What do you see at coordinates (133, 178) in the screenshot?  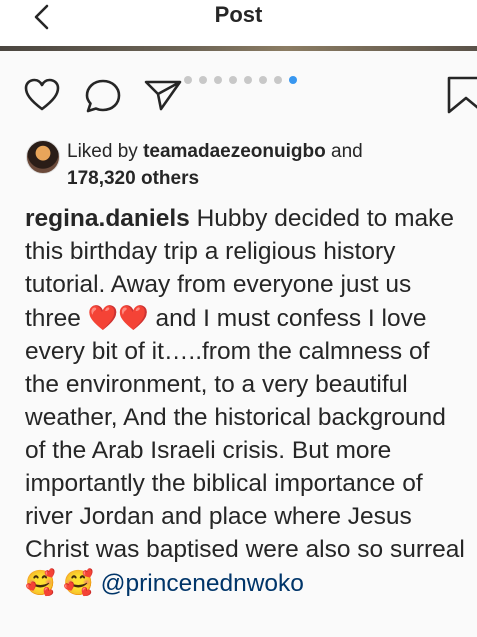 I see `likes-others-count: 178,320 others` at bounding box center [133, 178].